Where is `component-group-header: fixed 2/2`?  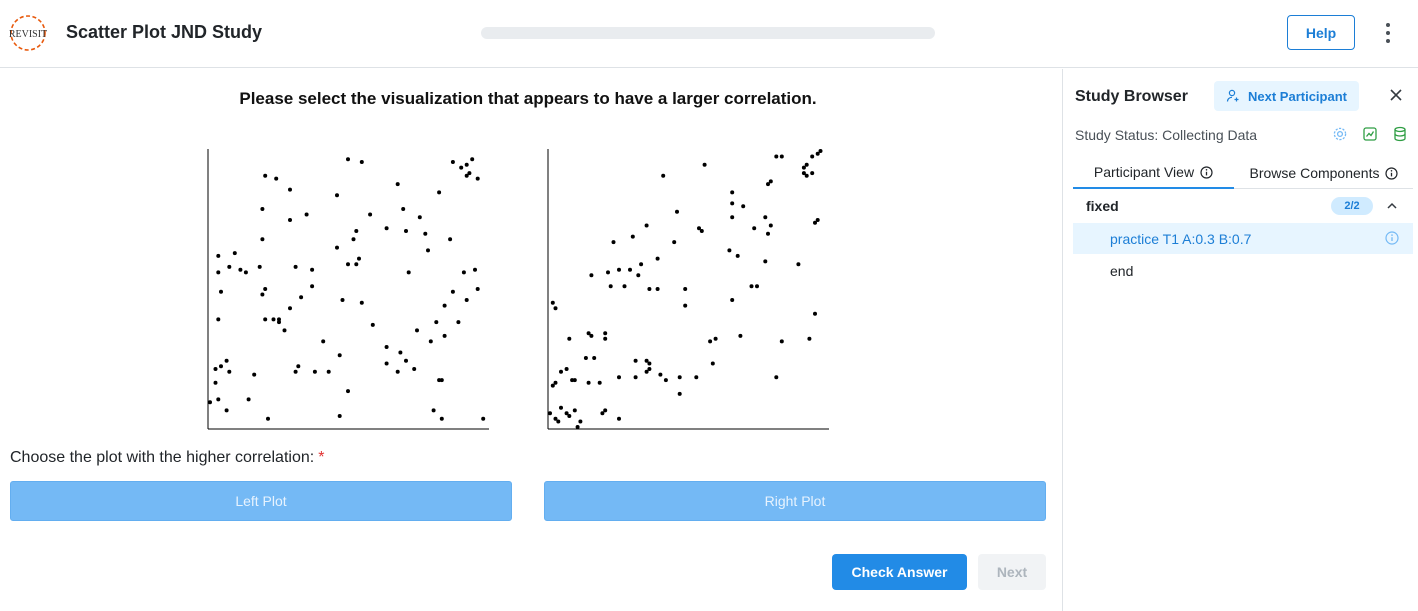 component-group-header: fixed 2/2 is located at coordinates (1243, 206).